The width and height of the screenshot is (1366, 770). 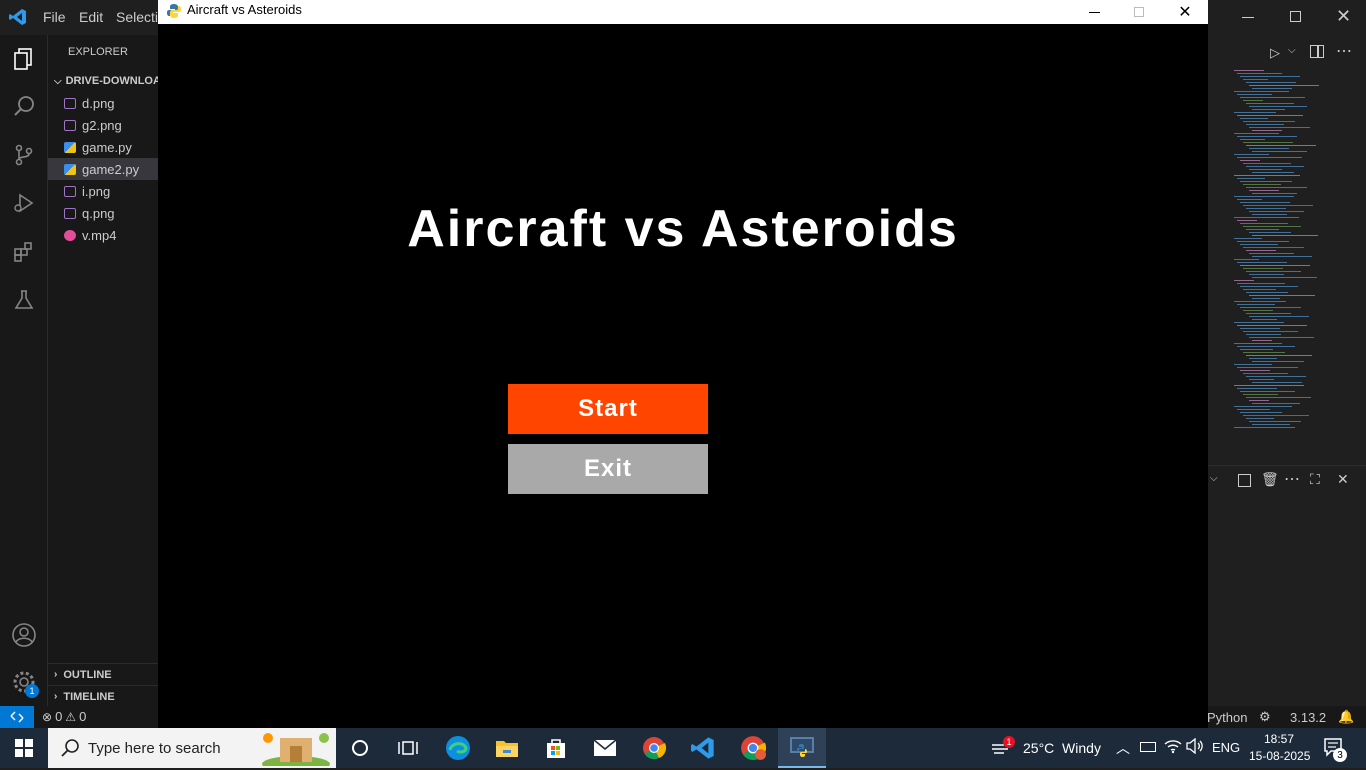 I want to click on exit-button: Exit, so click(x=608, y=469).